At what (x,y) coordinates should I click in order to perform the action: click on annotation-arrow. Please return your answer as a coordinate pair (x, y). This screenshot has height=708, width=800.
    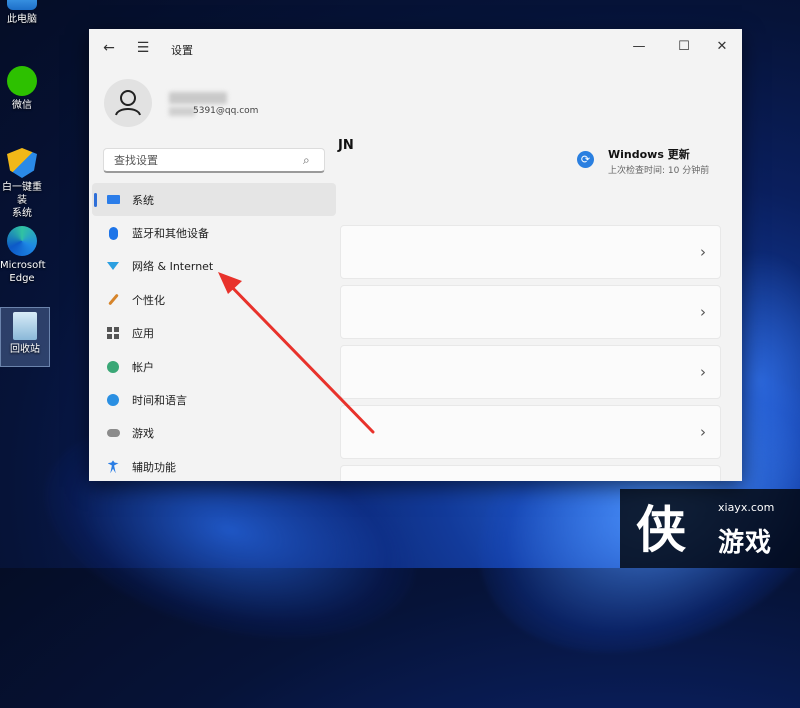
    Looking at the image, I should click on (296, 353).